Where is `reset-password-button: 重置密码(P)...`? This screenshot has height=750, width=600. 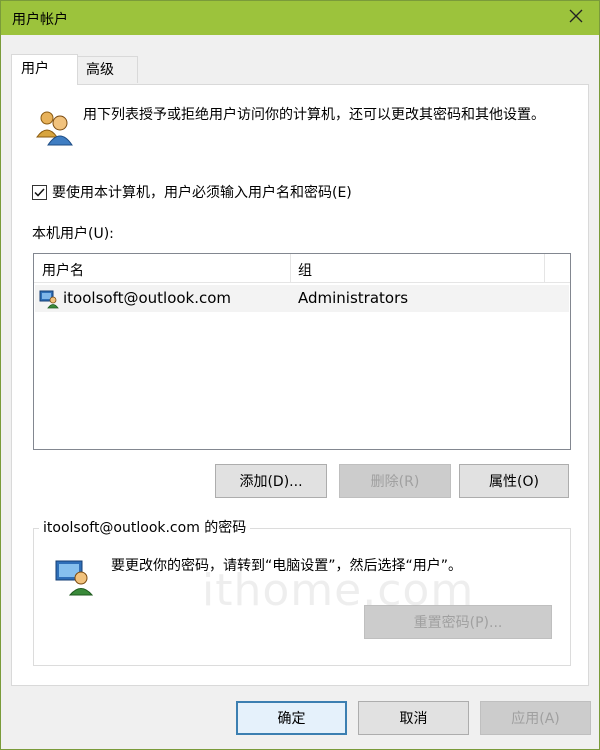 reset-password-button: 重置密码(P)... is located at coordinates (458, 622).